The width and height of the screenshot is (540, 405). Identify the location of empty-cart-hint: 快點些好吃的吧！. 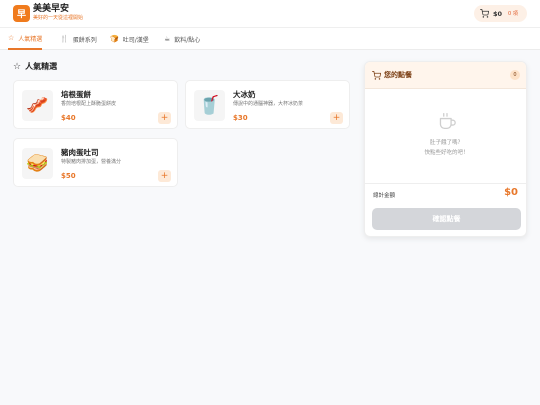
(446, 153).